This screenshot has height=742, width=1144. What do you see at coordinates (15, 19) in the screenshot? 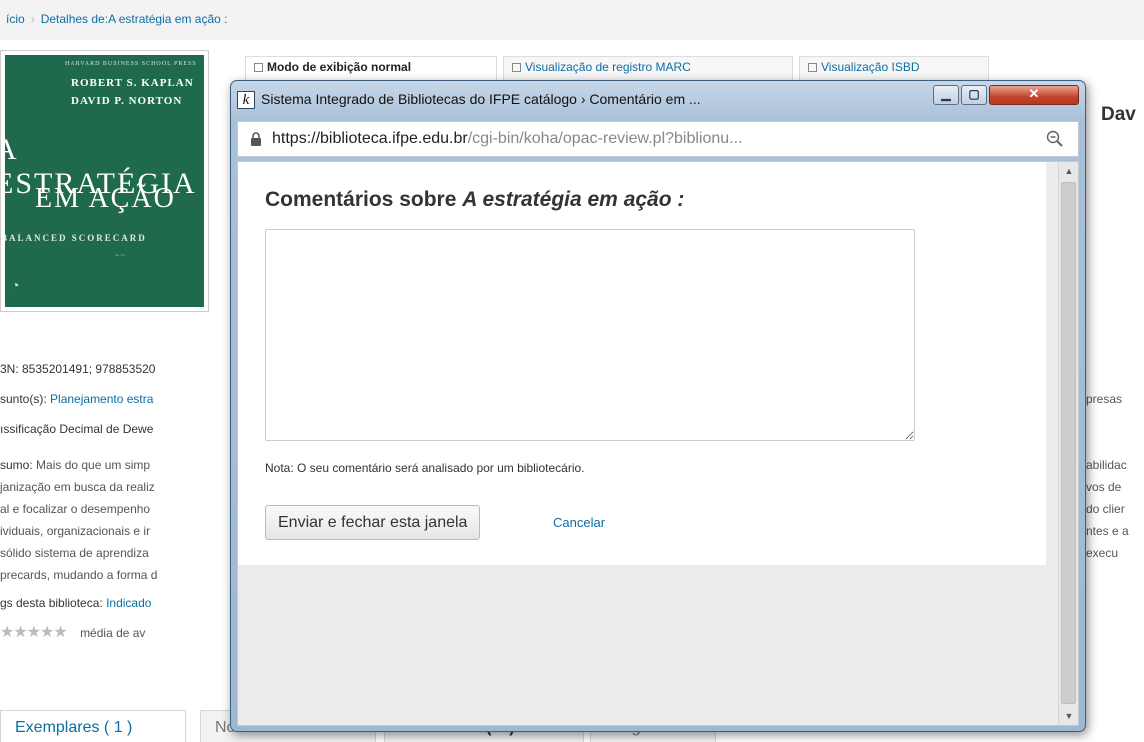
I see `breadcrumb-home-link: ício` at bounding box center [15, 19].